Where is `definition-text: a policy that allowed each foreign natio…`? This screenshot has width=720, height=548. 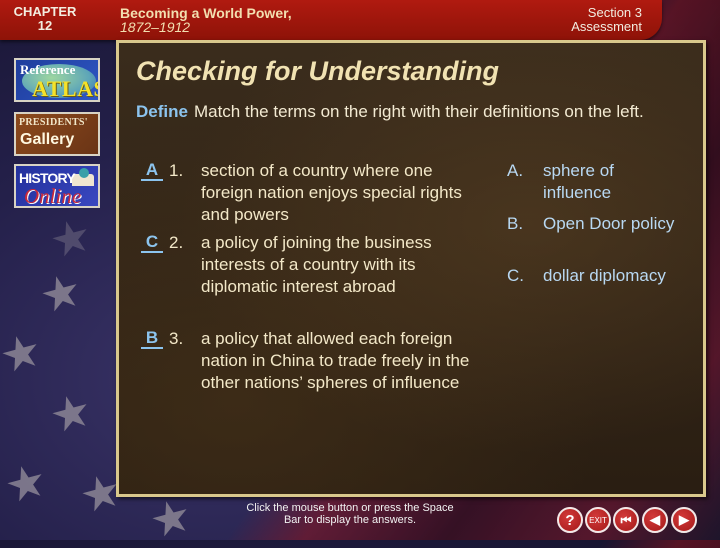 definition-text: a policy that allowed each foreign natio… is located at coordinates (335, 360).